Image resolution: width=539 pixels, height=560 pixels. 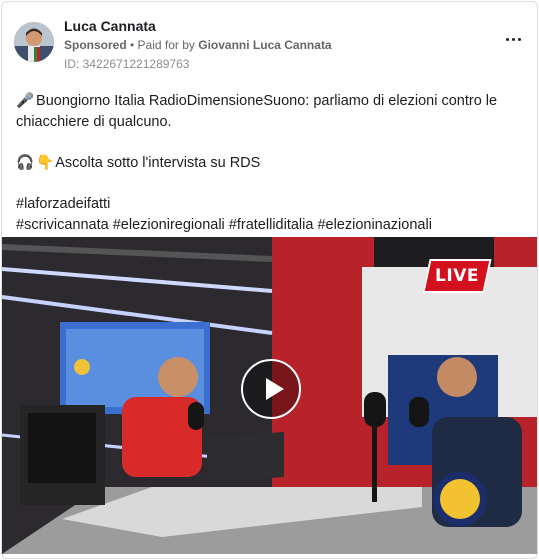 What do you see at coordinates (25, 101) in the screenshot?
I see `microphone-icon: 🎤` at bounding box center [25, 101].